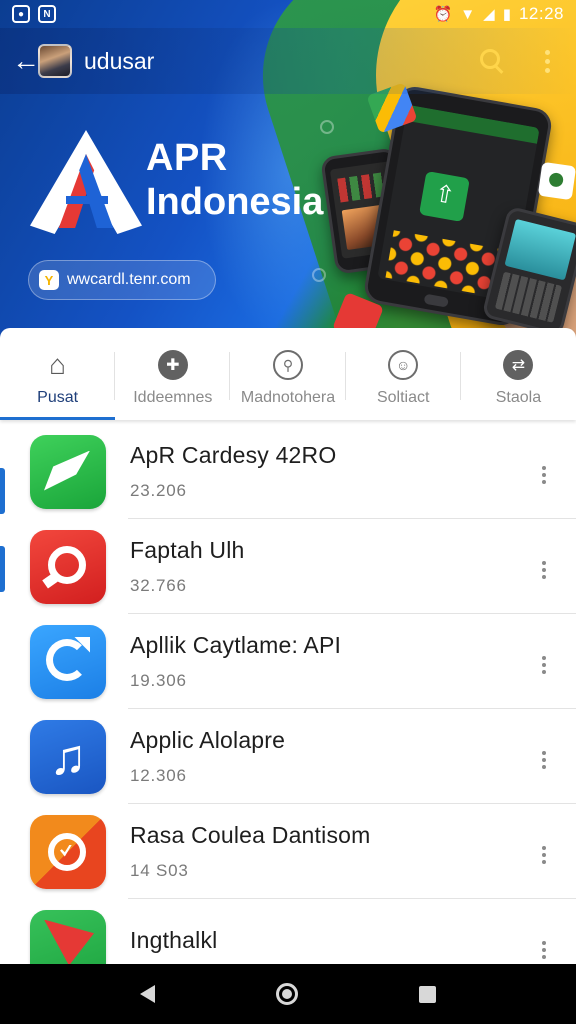 This screenshot has width=576, height=1024. What do you see at coordinates (158, 680) in the screenshot?
I see `app-meta: 19.306` at bounding box center [158, 680].